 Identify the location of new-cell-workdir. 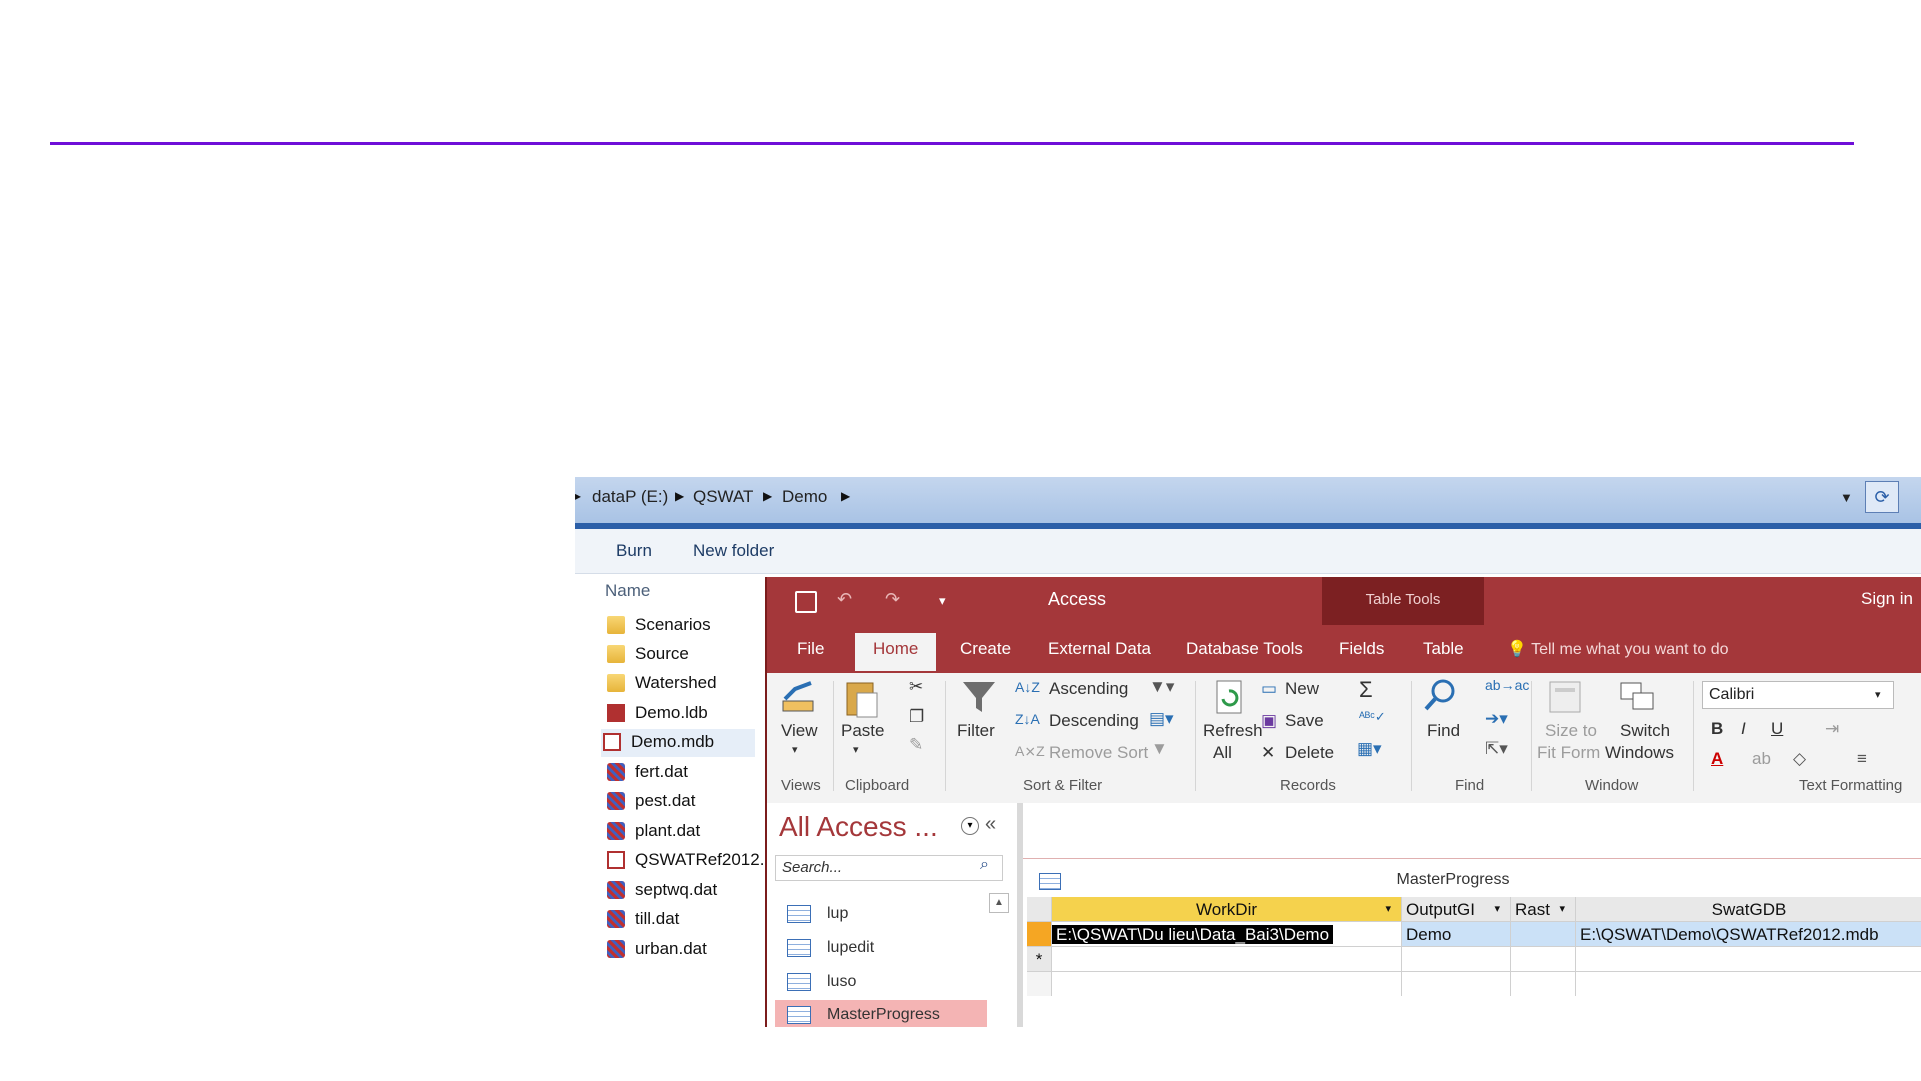
(1227, 959).